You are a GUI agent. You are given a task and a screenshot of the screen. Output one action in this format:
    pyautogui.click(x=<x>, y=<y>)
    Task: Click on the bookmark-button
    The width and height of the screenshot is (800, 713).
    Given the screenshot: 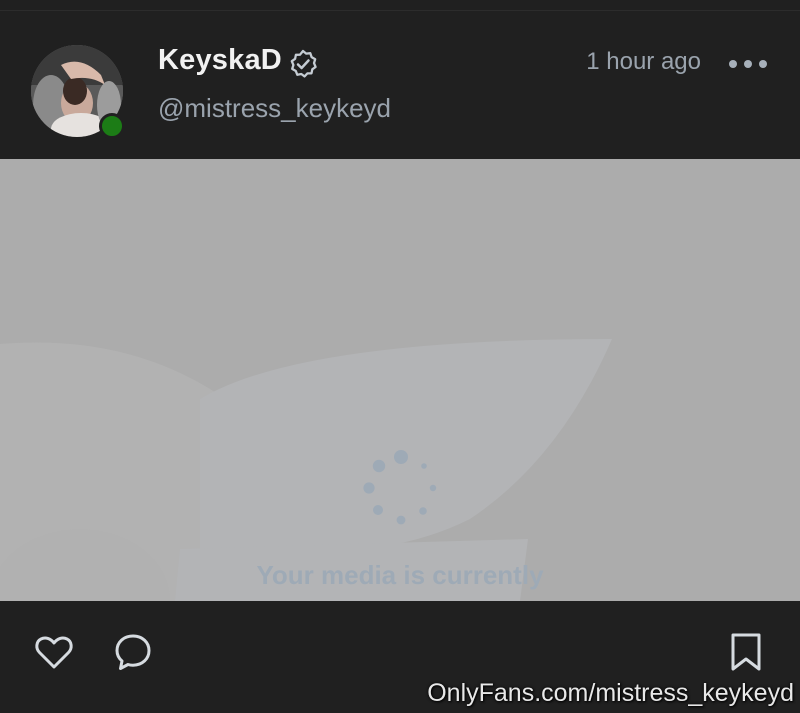 What is the action you would take?
    pyautogui.click(x=746, y=652)
    